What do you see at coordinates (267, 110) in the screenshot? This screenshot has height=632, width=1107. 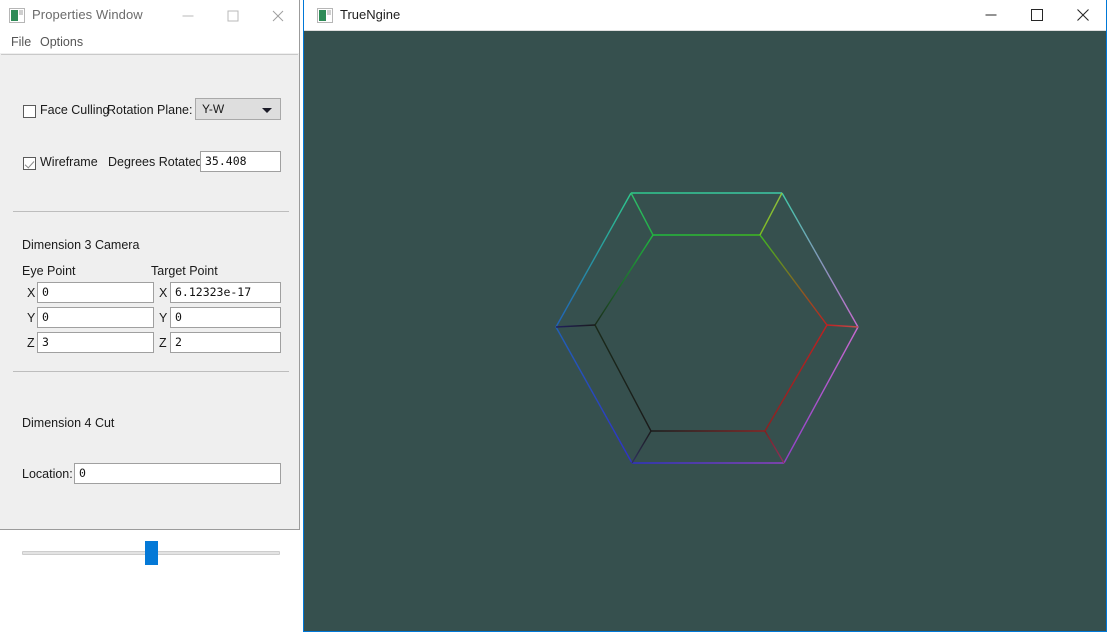 I see `chevron-down-icon` at bounding box center [267, 110].